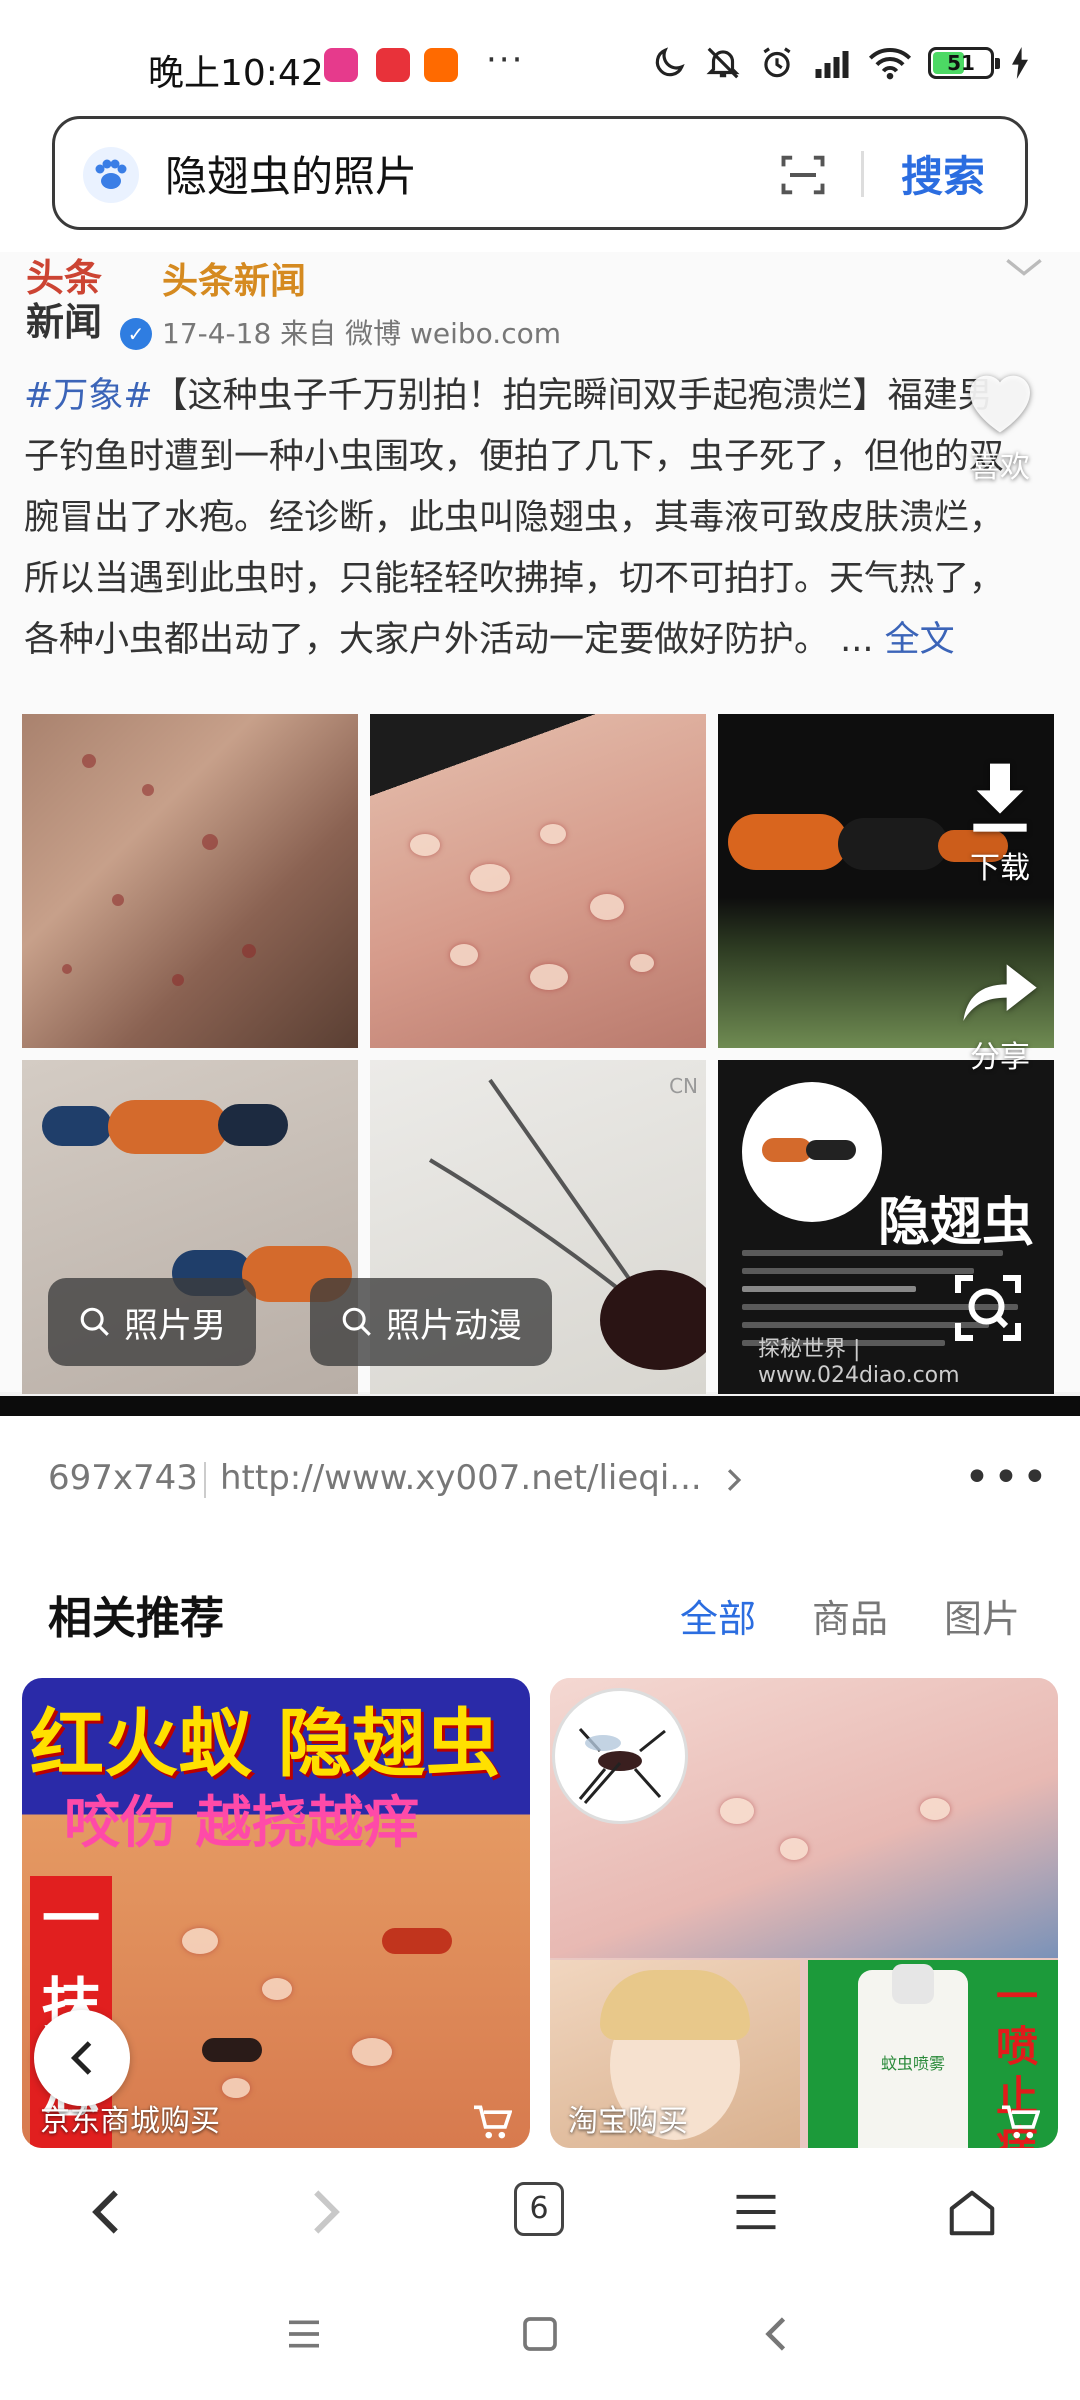  Describe the element at coordinates (628, 2121) in the screenshot. I see `card-shop-label: 淘宝购买` at that location.